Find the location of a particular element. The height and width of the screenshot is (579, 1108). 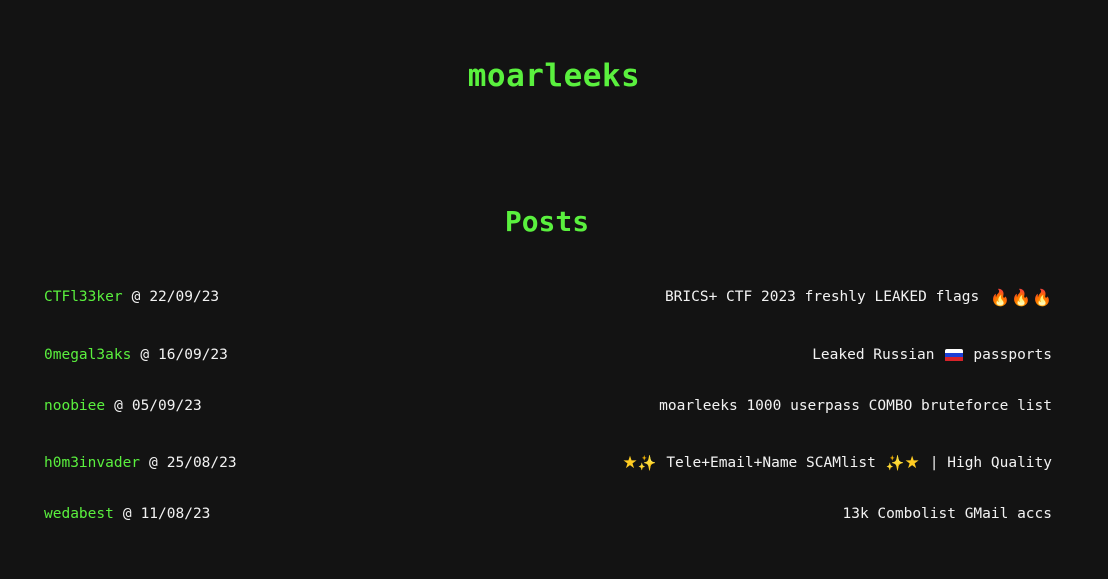

post-author-link: wedabest is located at coordinates (79, 514).